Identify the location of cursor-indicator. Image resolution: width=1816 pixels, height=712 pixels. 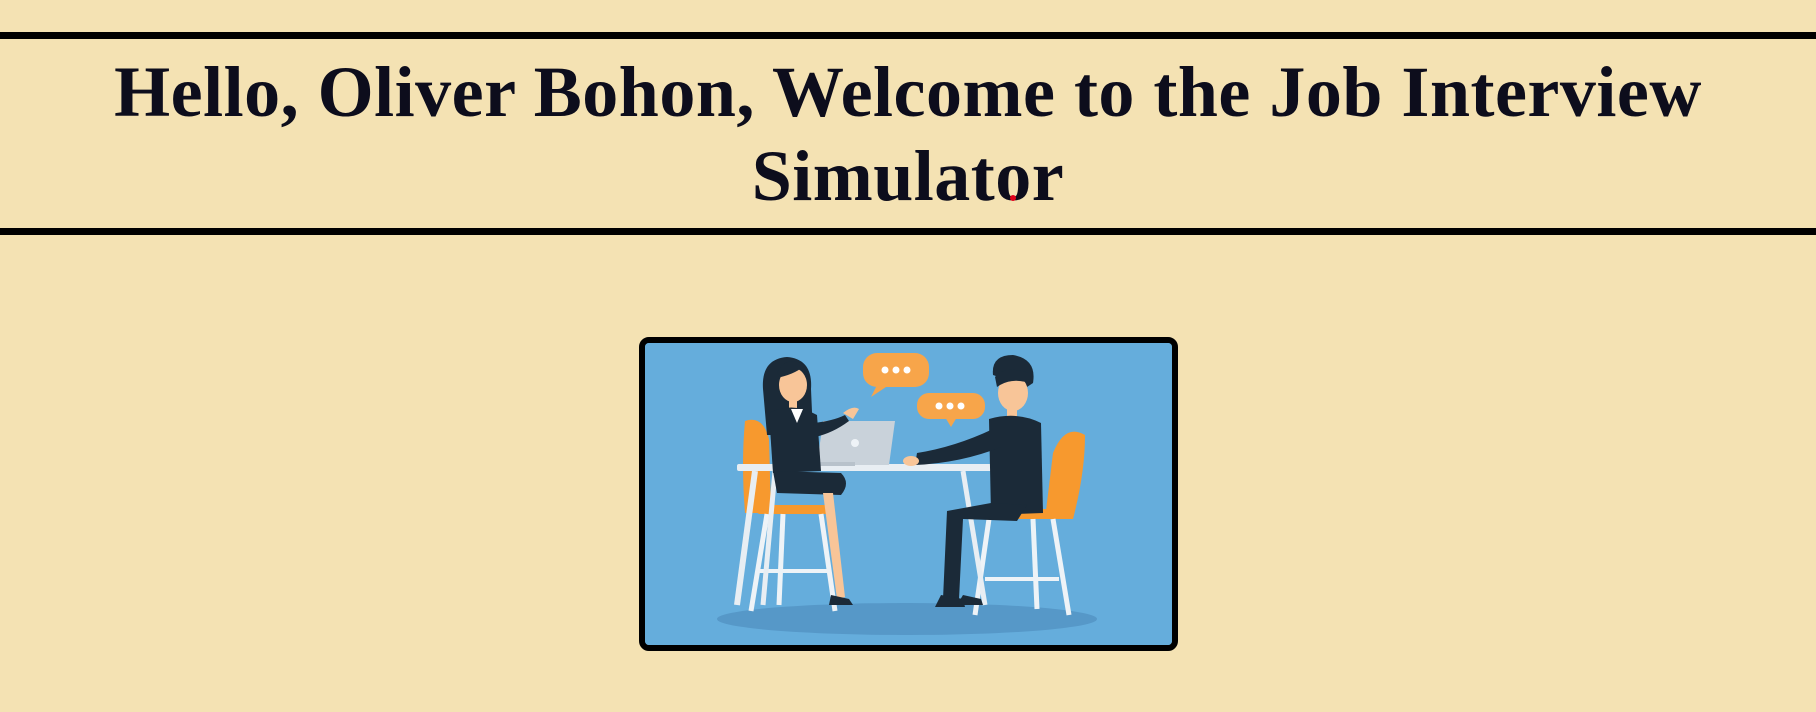
(1013, 198).